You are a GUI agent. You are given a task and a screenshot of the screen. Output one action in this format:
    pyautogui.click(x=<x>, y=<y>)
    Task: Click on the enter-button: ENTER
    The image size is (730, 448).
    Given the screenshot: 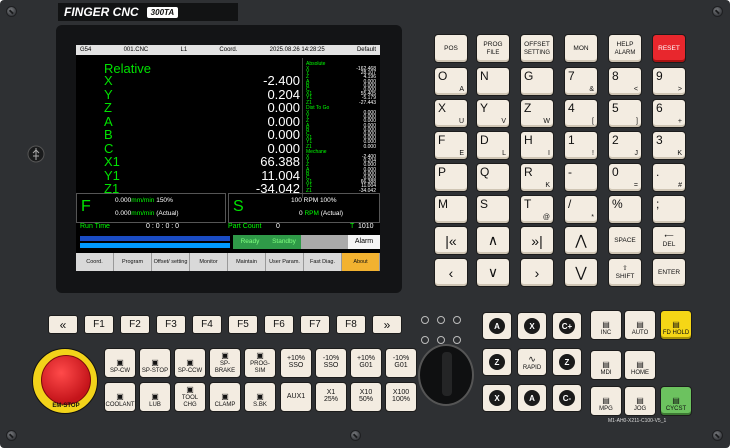 What is the action you would take?
    pyautogui.click(x=669, y=272)
    